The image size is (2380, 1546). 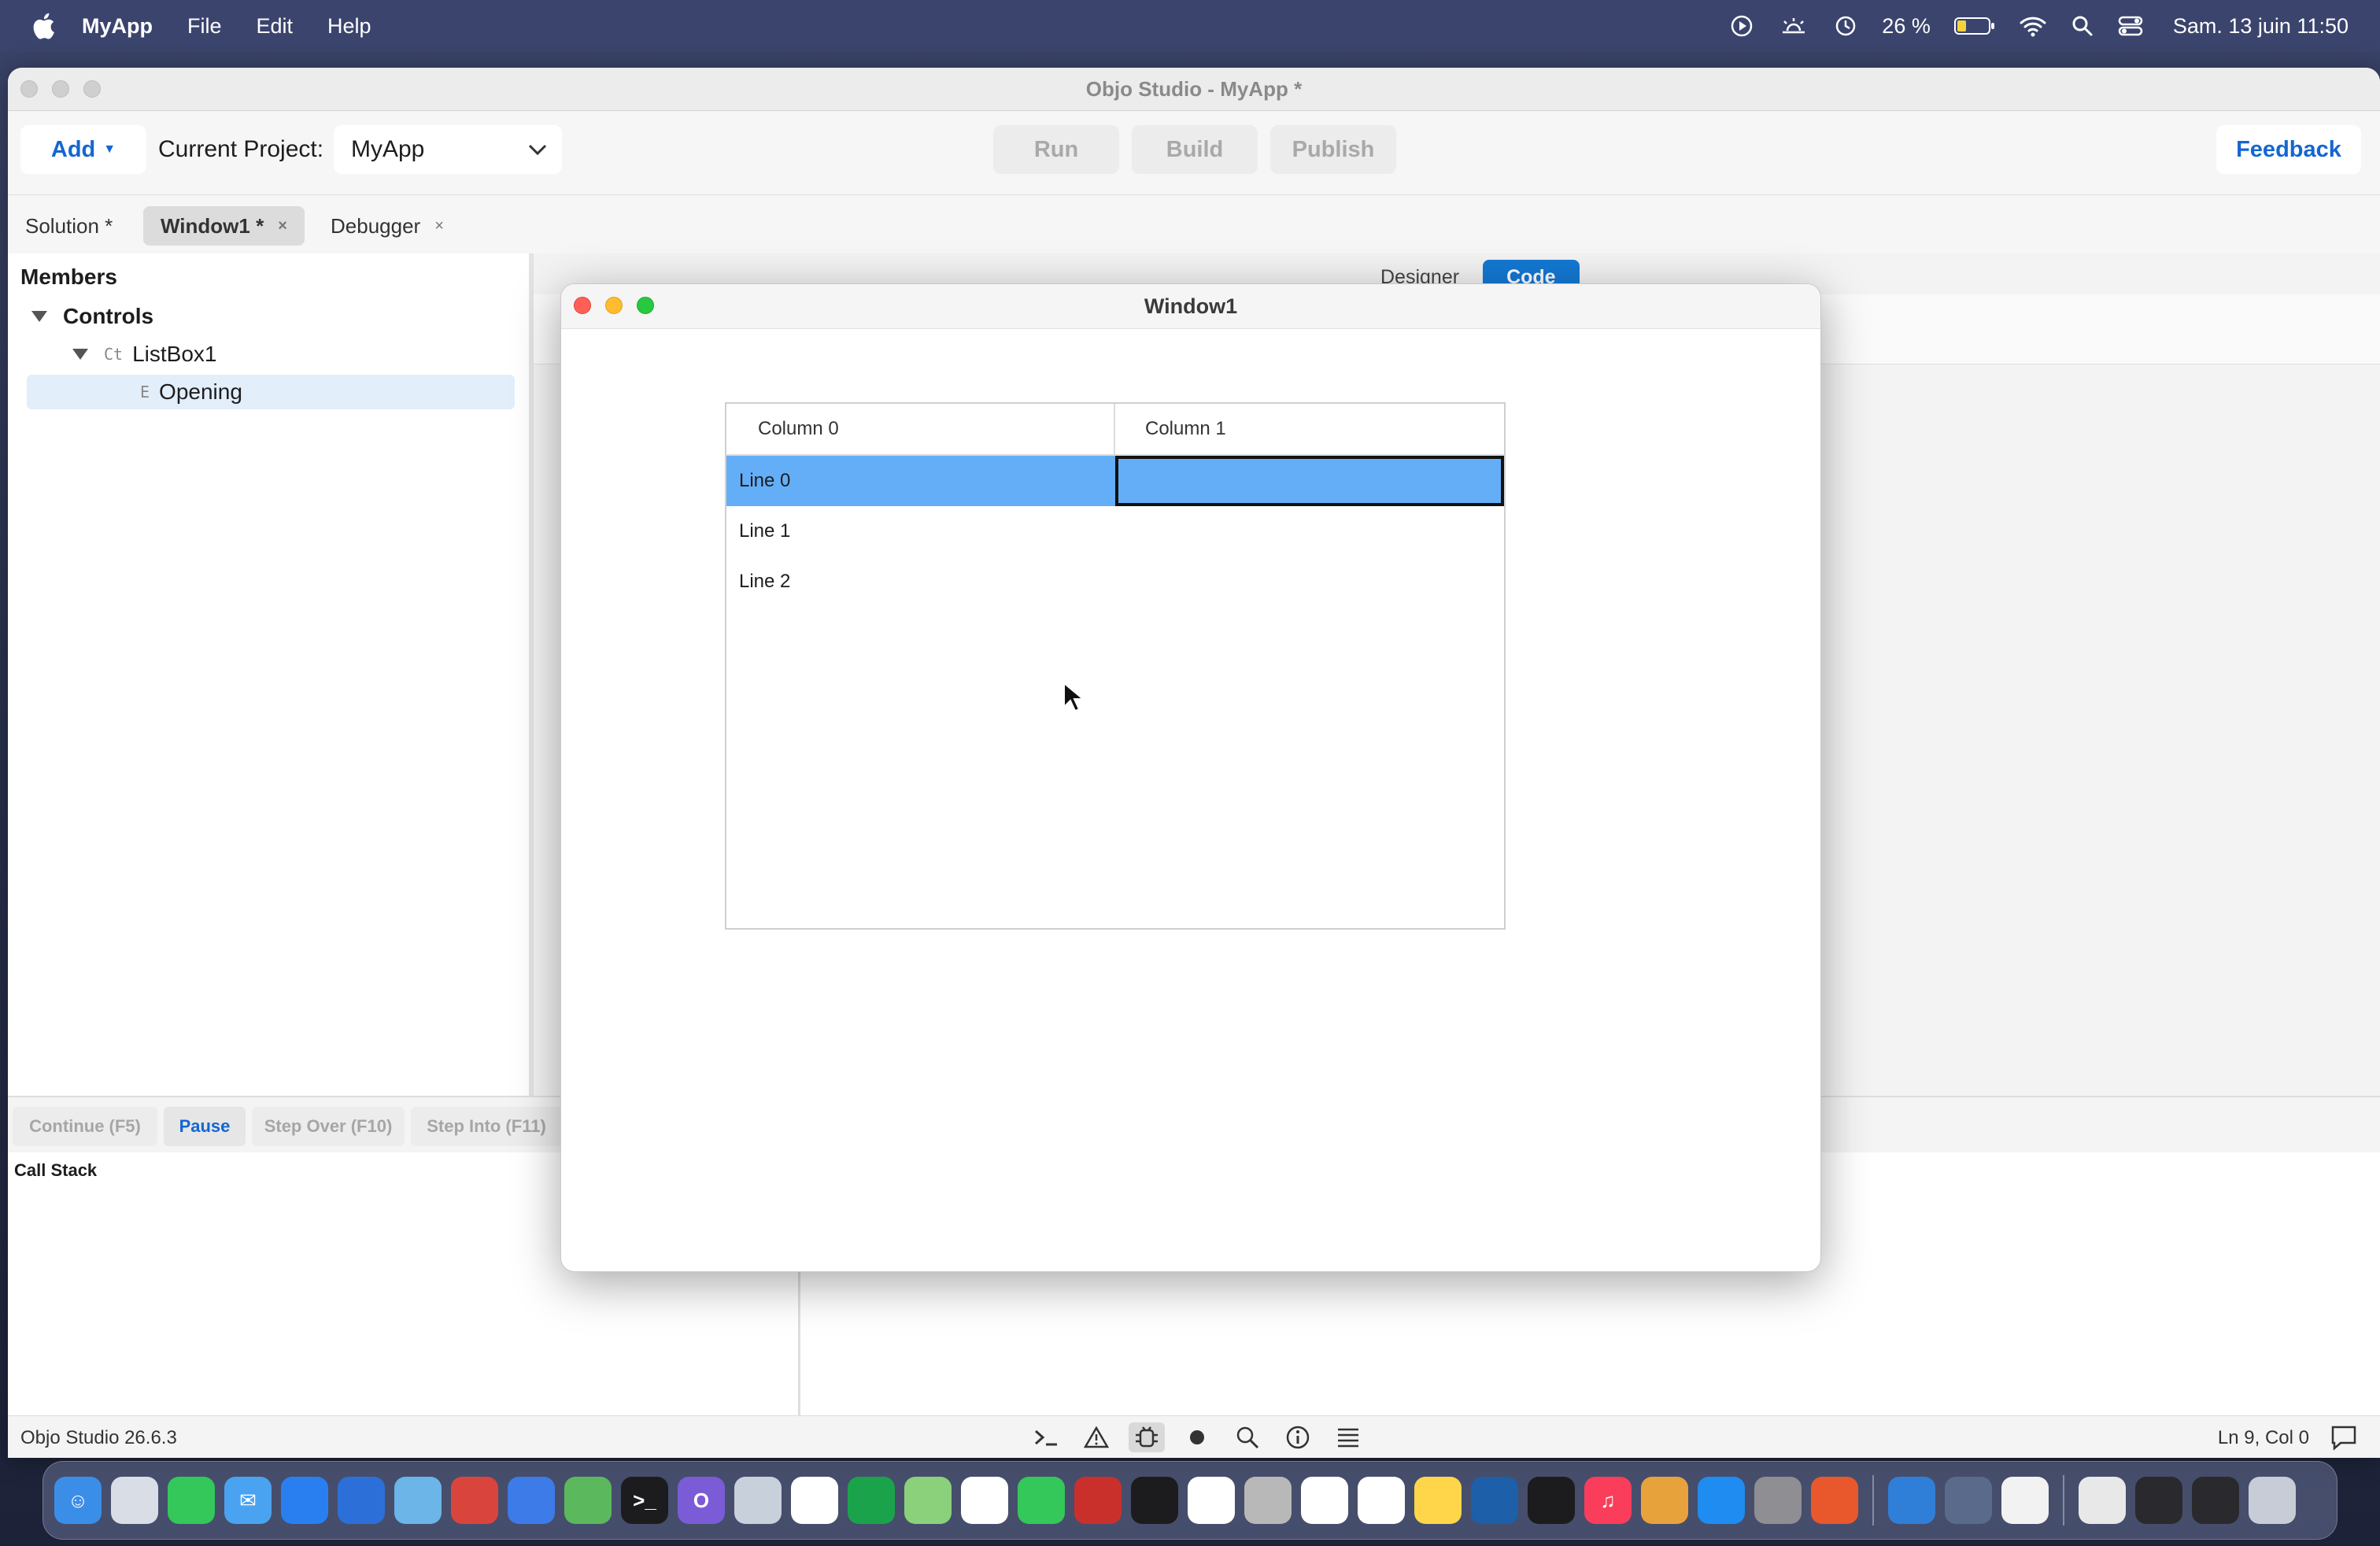 What do you see at coordinates (85, 1126) in the screenshot?
I see `continue-button: Continue (F5)` at bounding box center [85, 1126].